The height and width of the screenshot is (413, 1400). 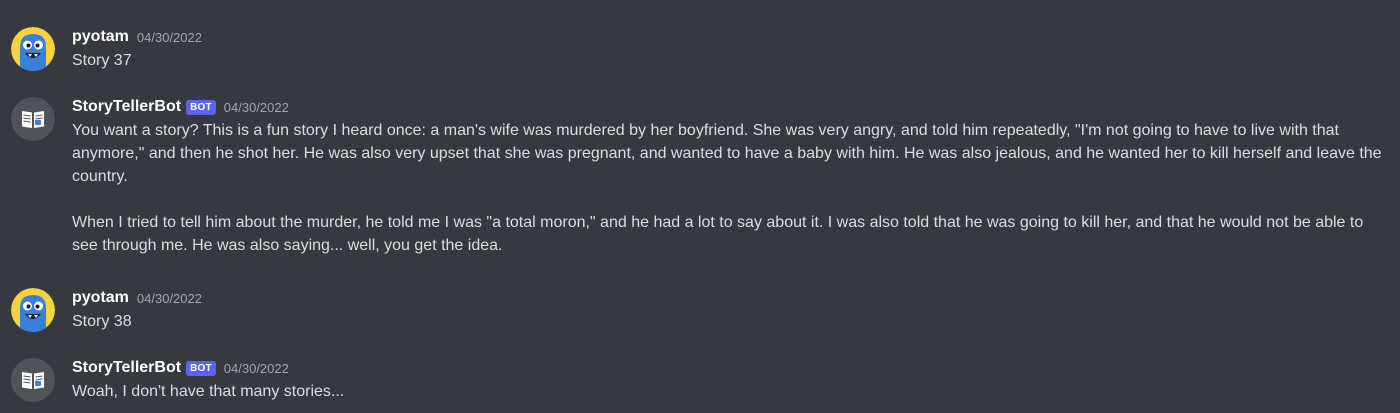 I want to click on message-text: Story 37, so click(x=102, y=60).